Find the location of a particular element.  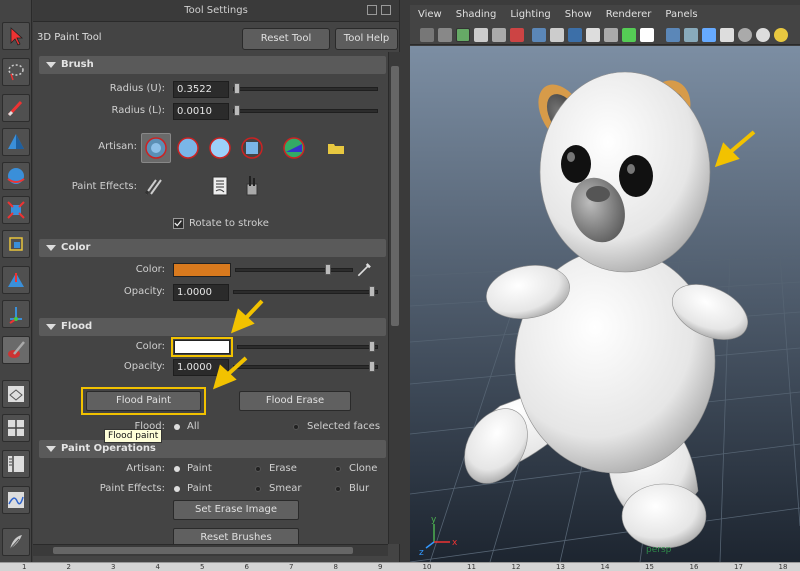

timeline-tick: 18 is located at coordinates (783, 567).